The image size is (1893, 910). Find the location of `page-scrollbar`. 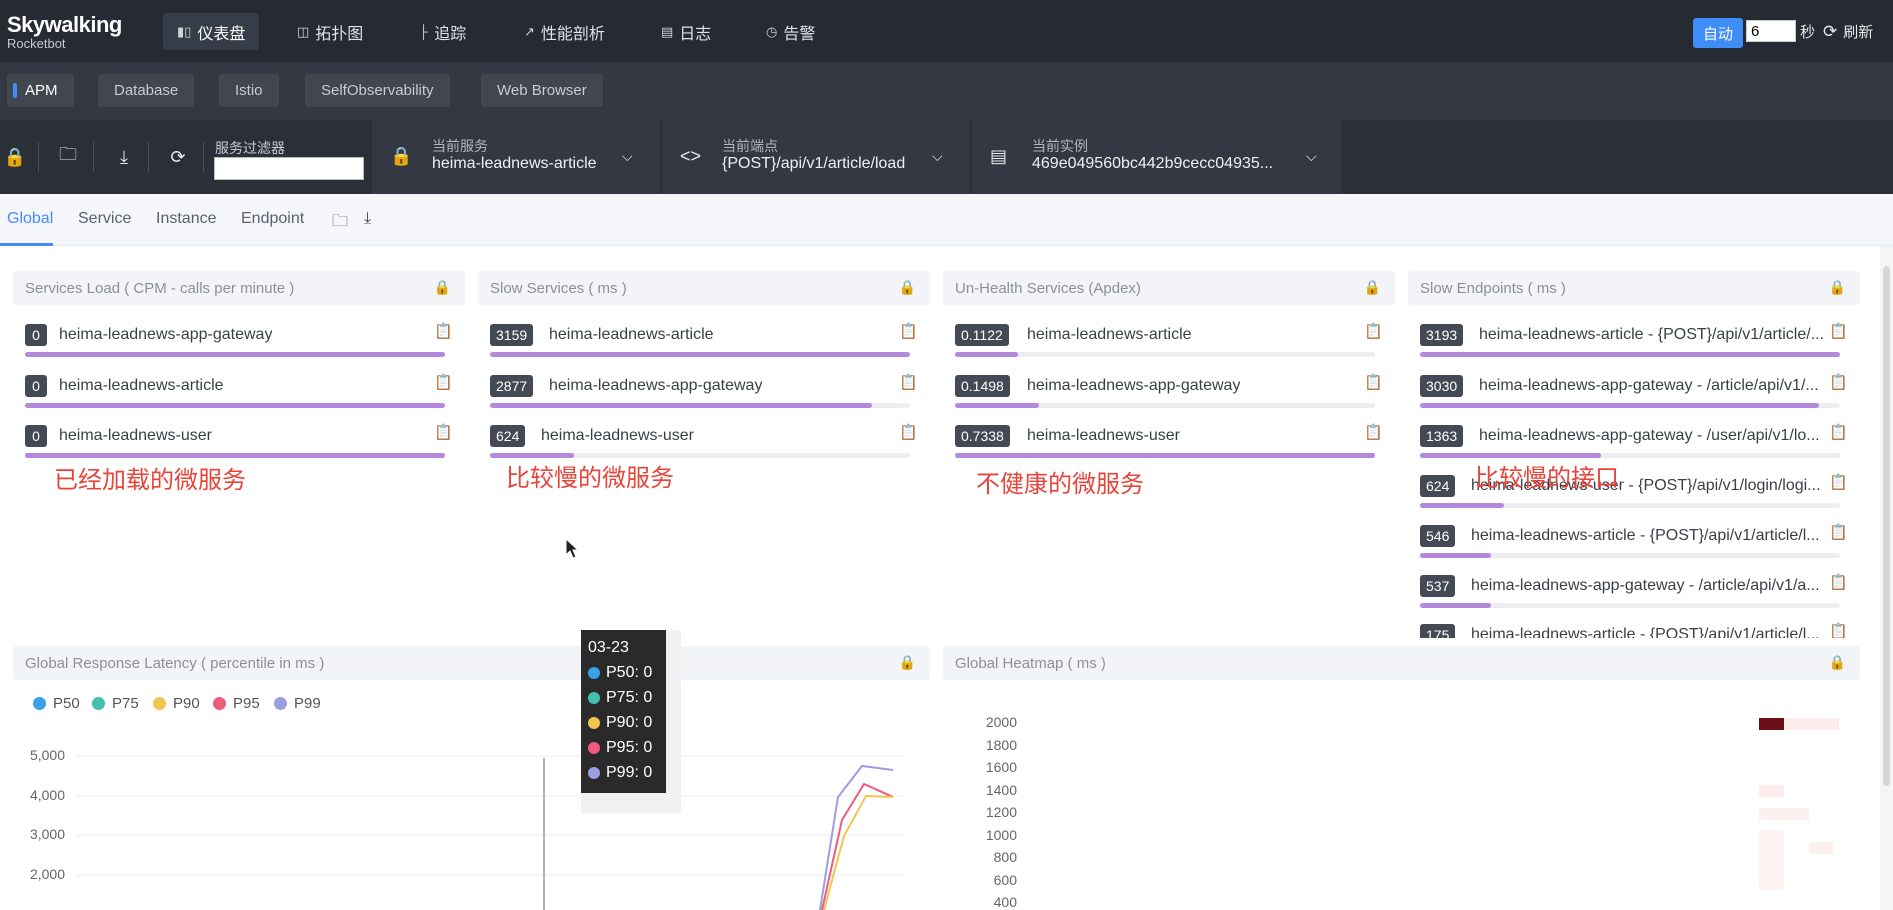

page-scrollbar is located at coordinates (1886, 578).